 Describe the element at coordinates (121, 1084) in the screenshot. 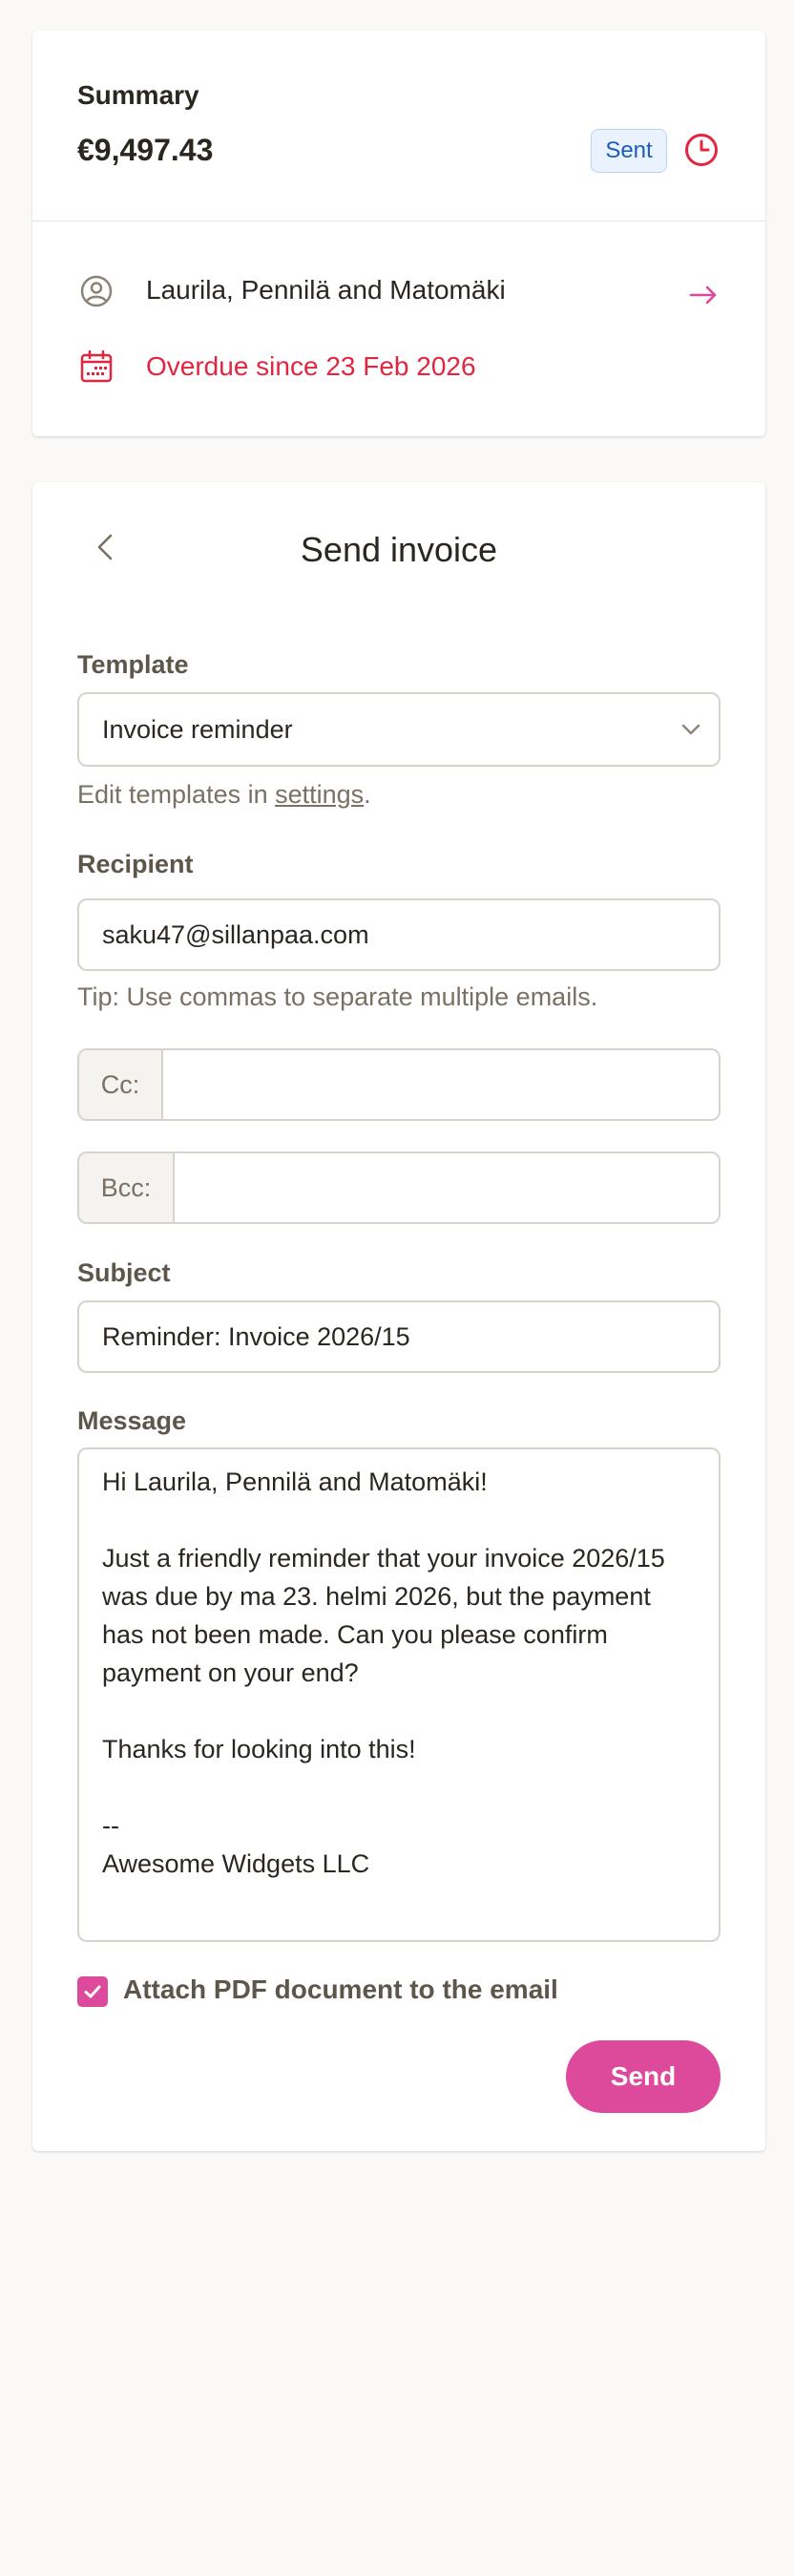

I see `cc-label: Cc:` at that location.